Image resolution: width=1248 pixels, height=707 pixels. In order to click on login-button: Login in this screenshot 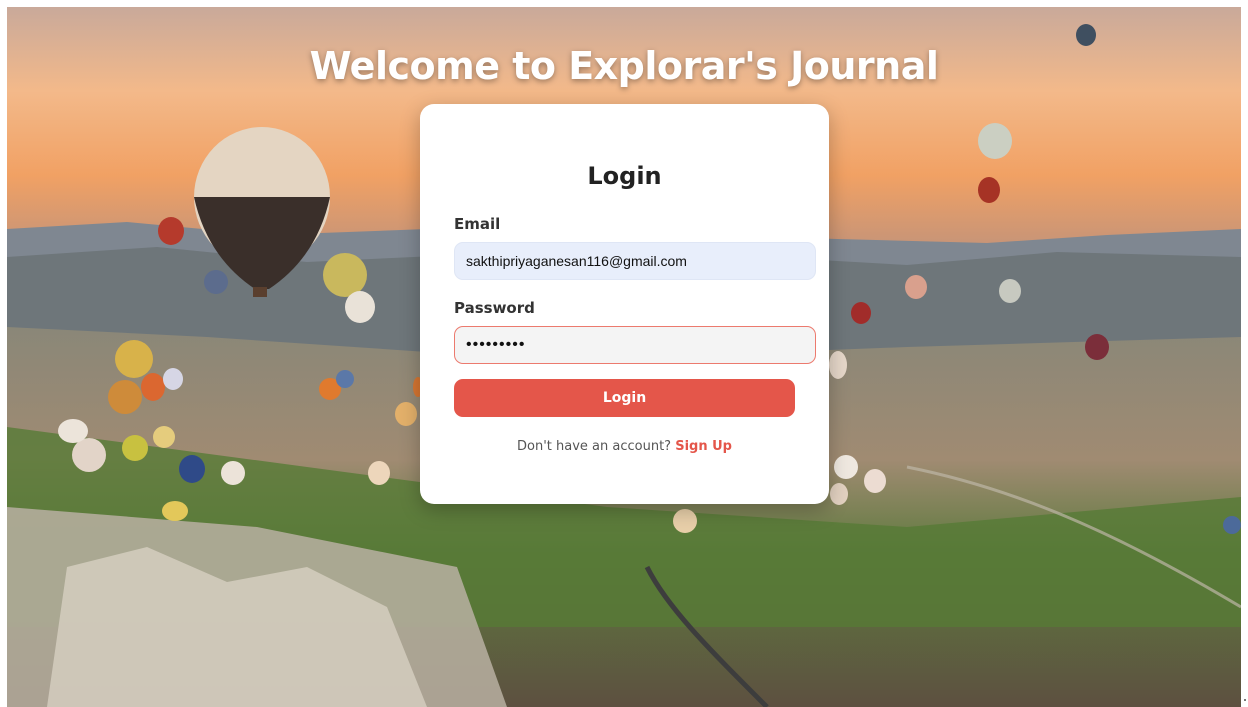, I will do `click(624, 398)`.